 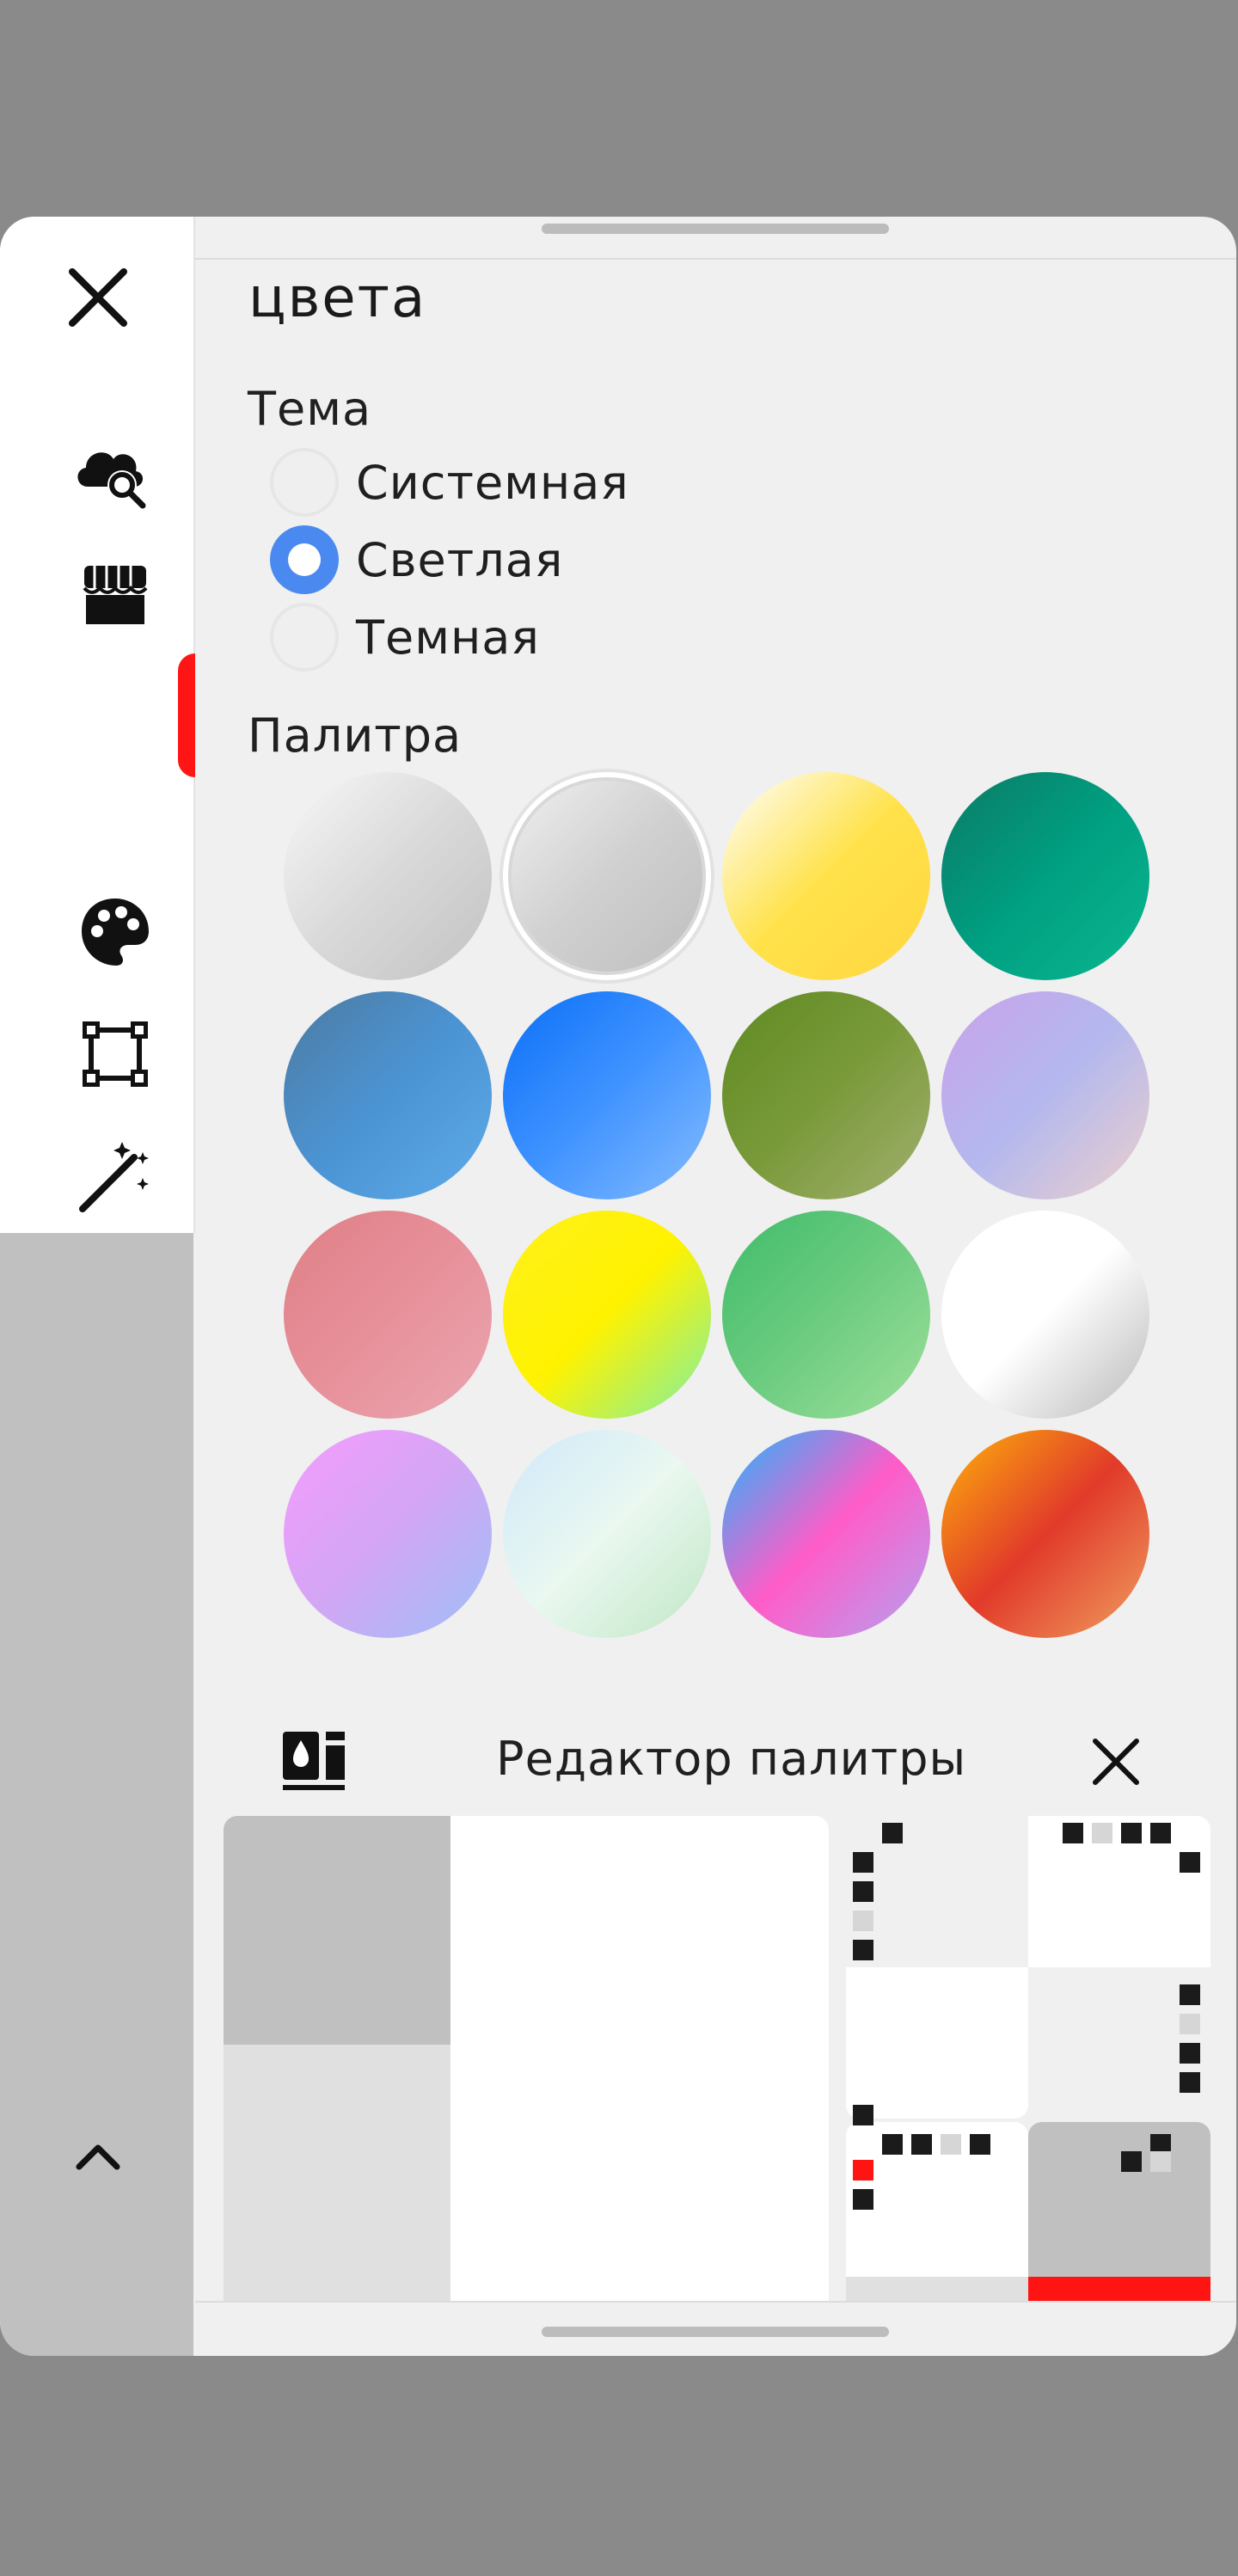 What do you see at coordinates (388, 876) in the screenshot?
I see `palette-swatch-silver` at bounding box center [388, 876].